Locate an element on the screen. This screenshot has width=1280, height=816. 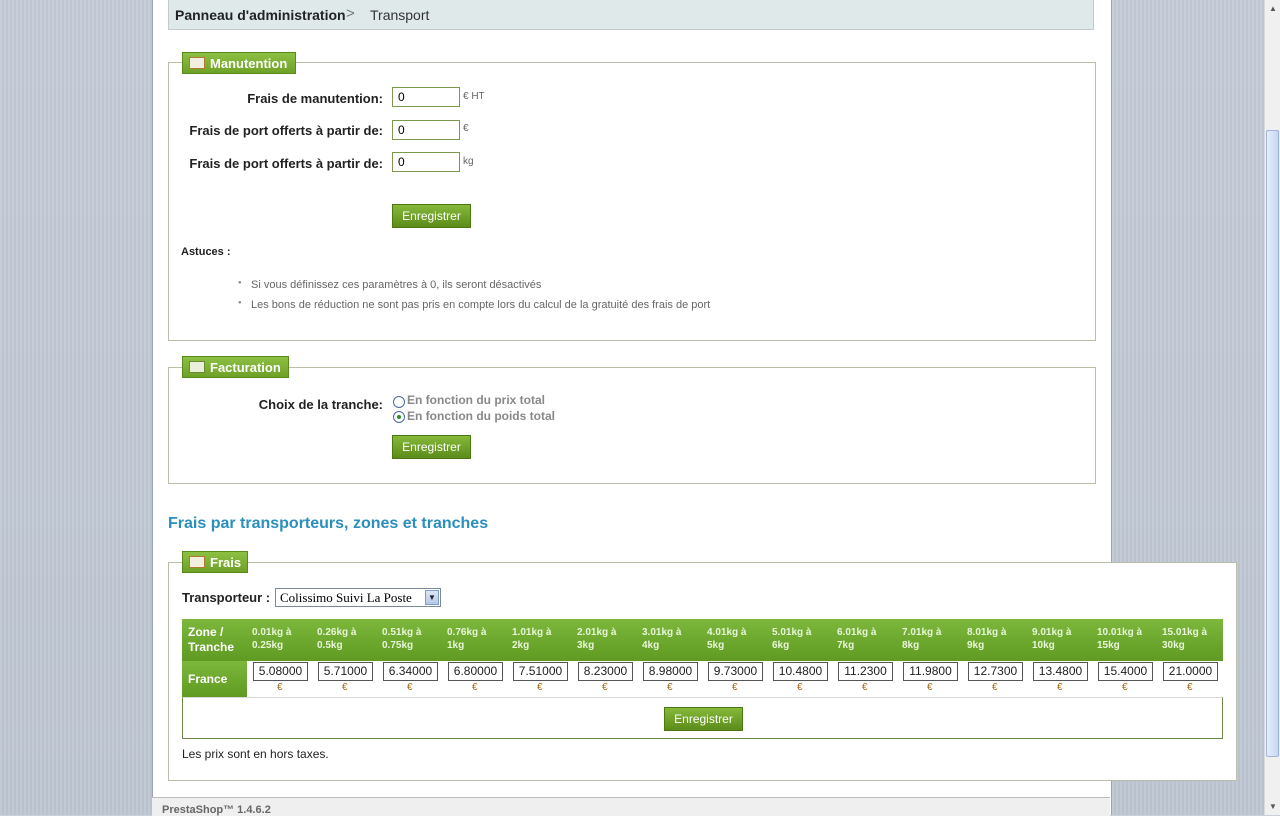
price-input: 10.4800 is located at coordinates (800, 671).